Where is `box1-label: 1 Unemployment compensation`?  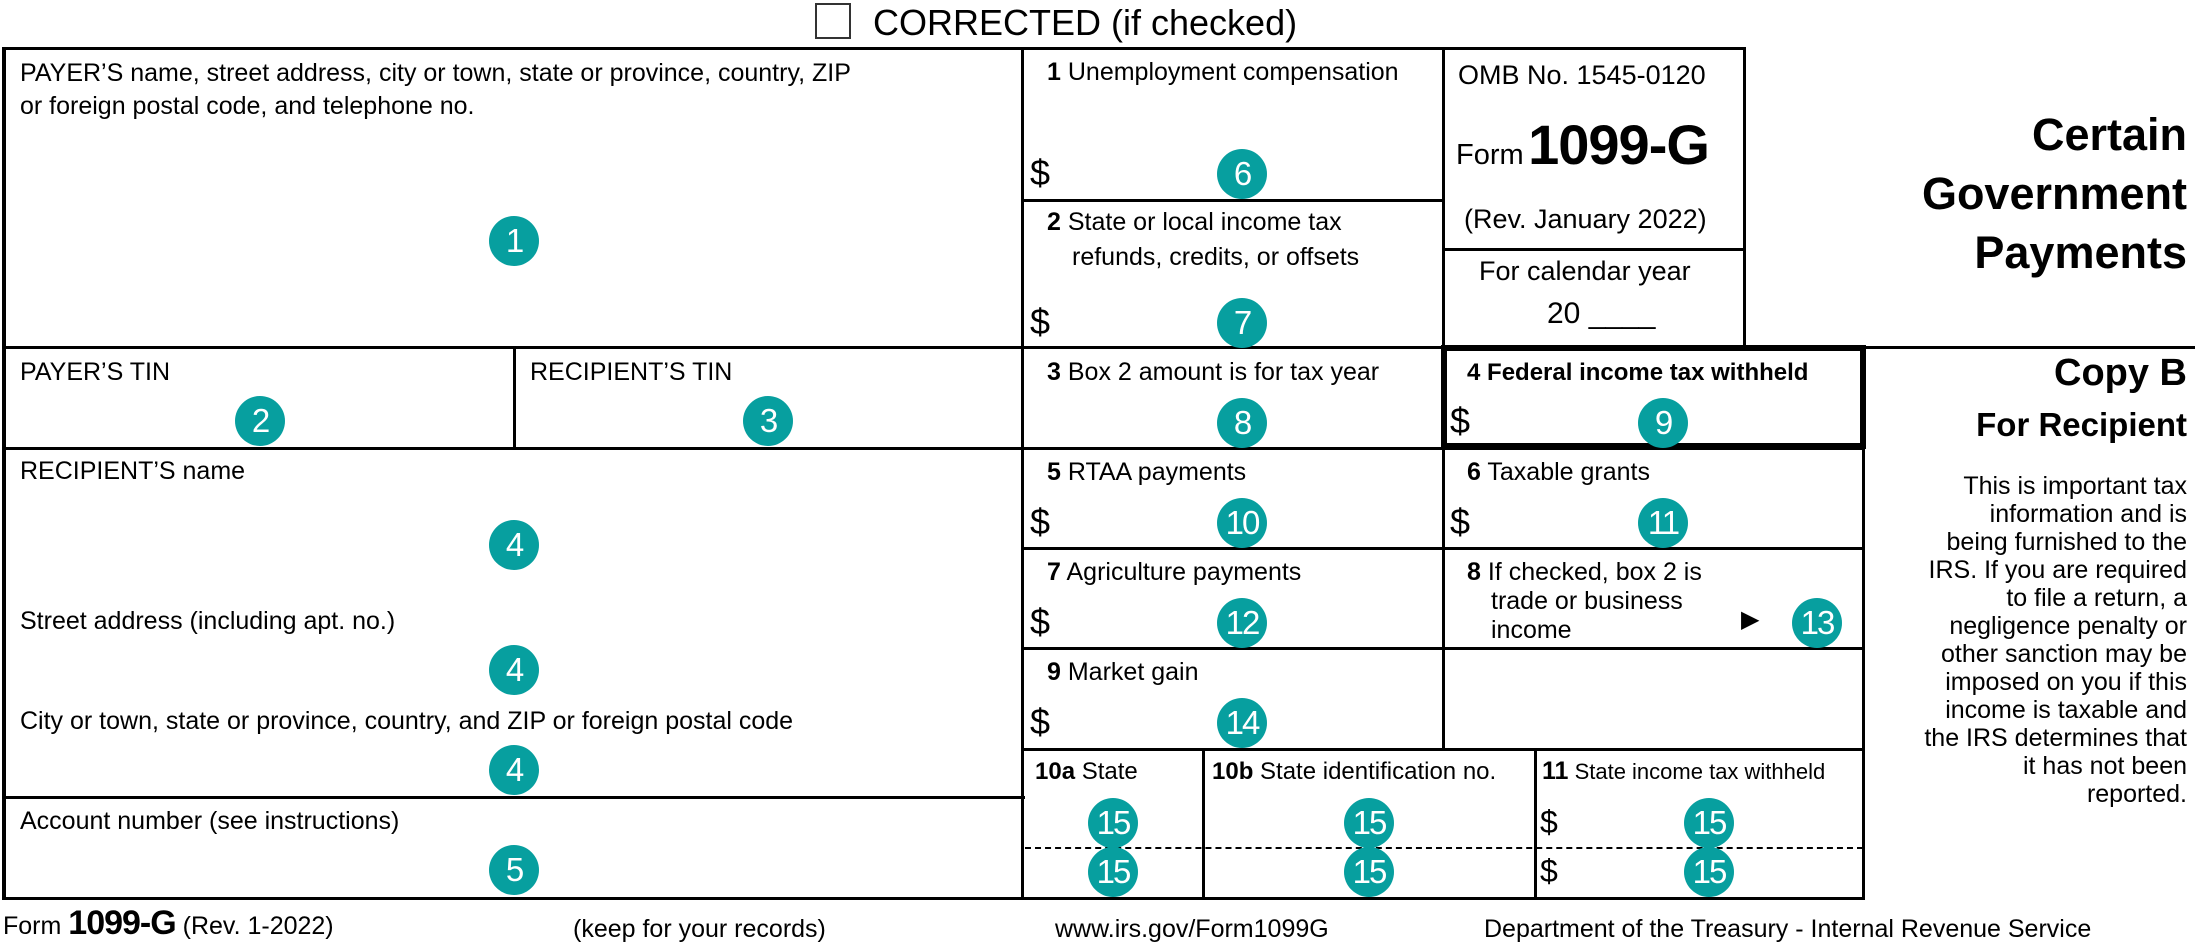
box1-label: 1 Unemployment compensation is located at coordinates (1223, 72).